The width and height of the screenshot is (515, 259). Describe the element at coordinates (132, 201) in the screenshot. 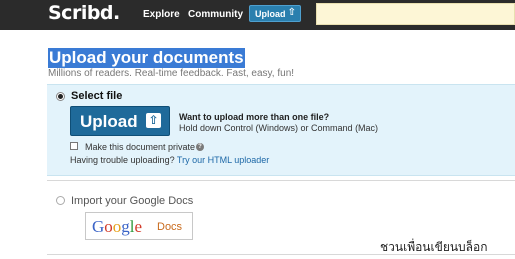

I see `google-docs-label: Import your Google Docs` at that location.